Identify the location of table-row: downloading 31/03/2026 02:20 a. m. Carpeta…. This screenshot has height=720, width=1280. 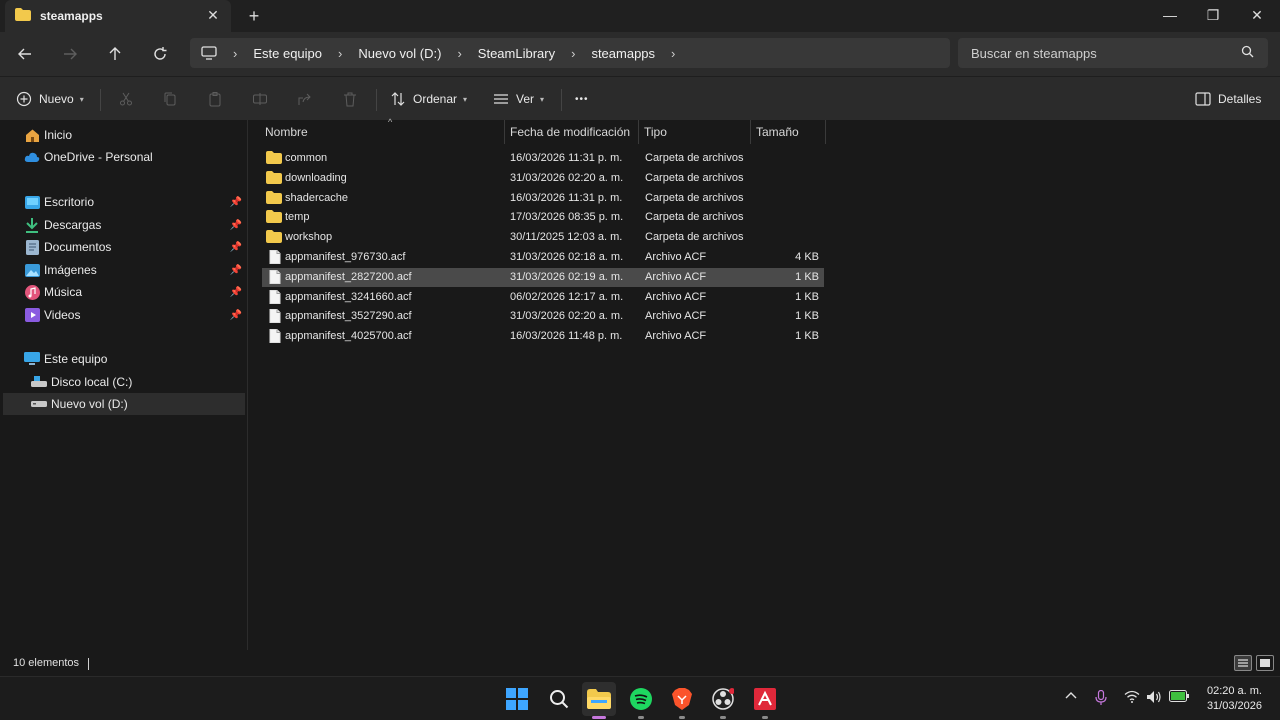
(543, 178).